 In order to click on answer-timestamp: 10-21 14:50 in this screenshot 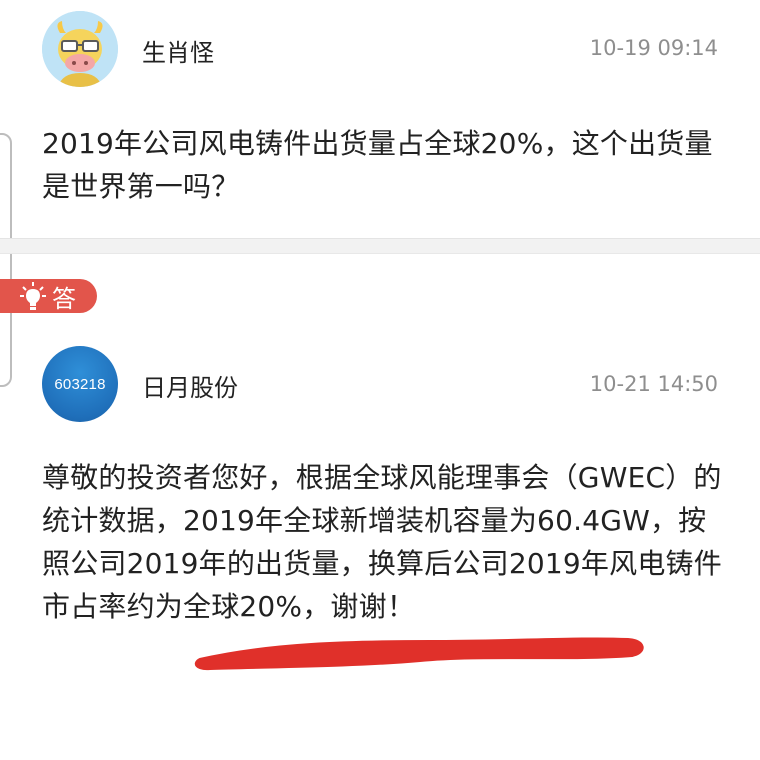, I will do `click(653, 384)`.